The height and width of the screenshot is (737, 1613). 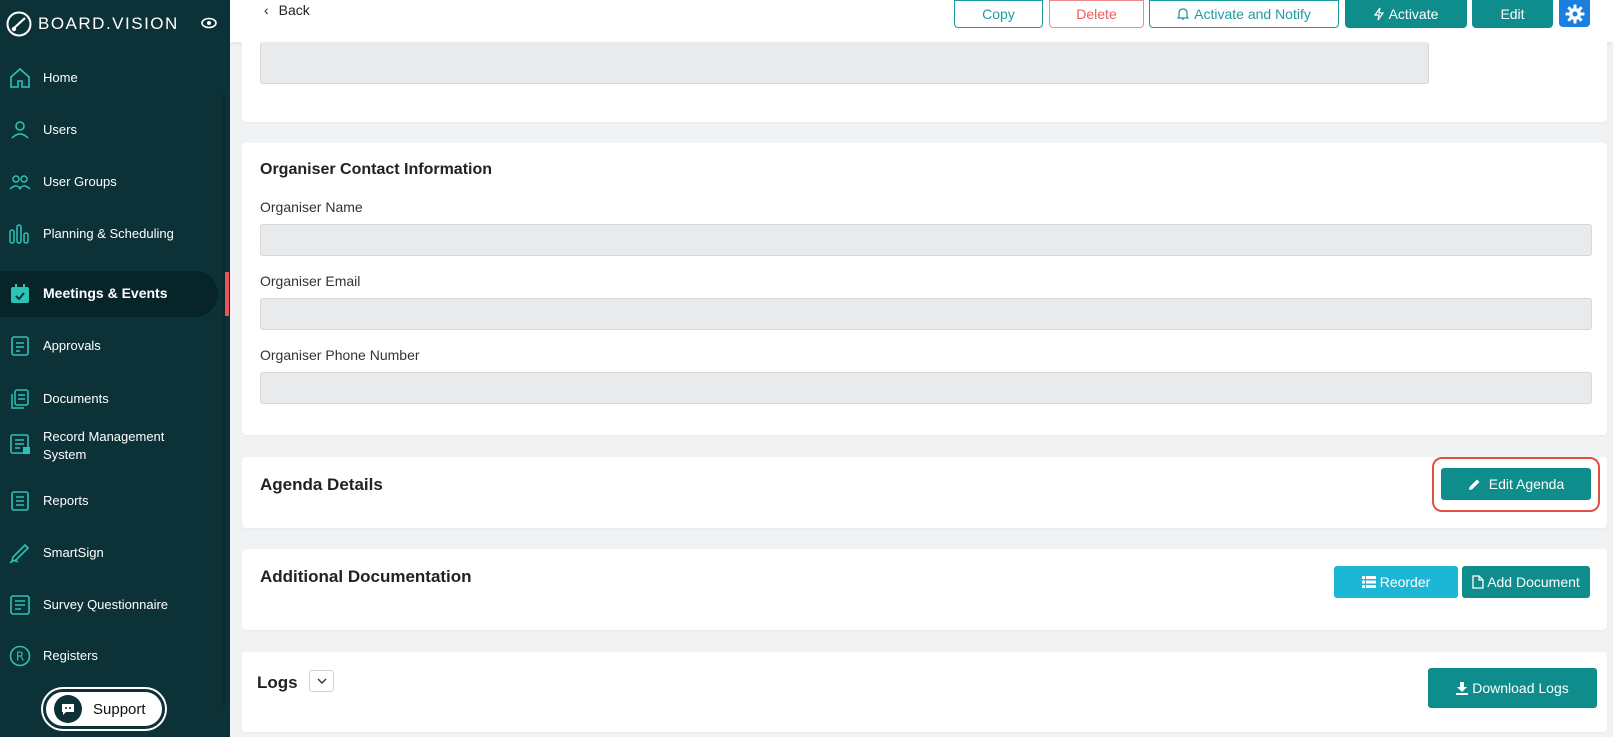 What do you see at coordinates (109, 553) in the screenshot?
I see `sidebar-item-smartsign: SmartSign` at bounding box center [109, 553].